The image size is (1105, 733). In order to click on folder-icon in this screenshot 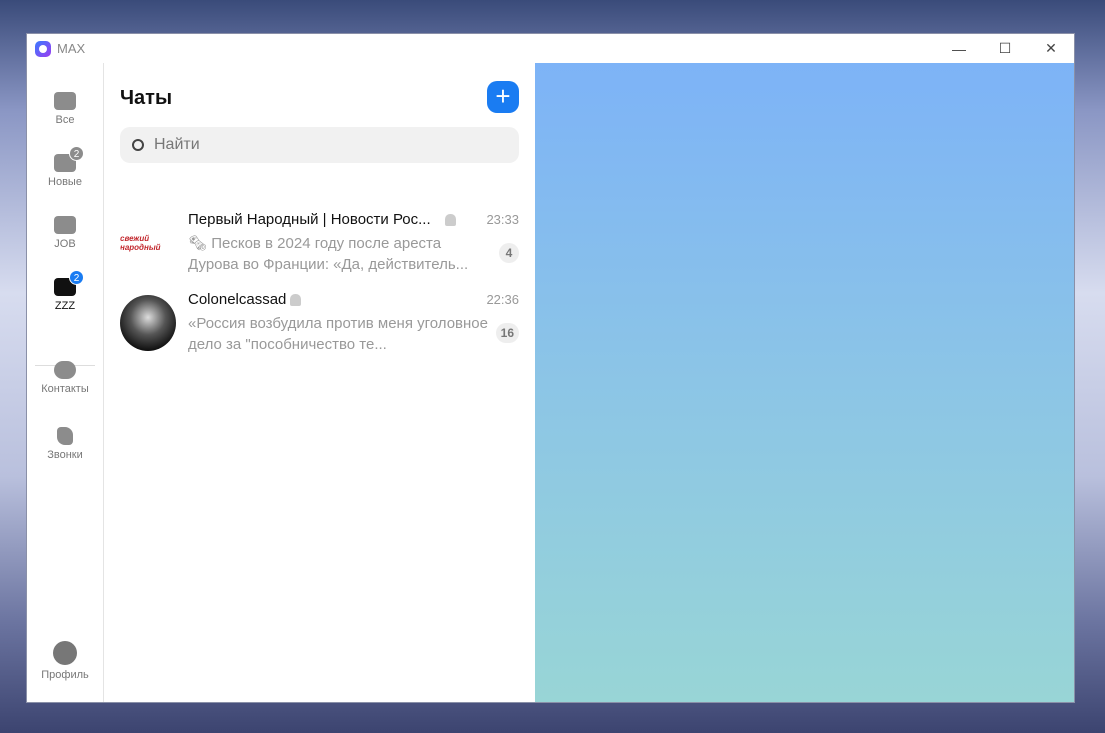, I will do `click(65, 225)`.